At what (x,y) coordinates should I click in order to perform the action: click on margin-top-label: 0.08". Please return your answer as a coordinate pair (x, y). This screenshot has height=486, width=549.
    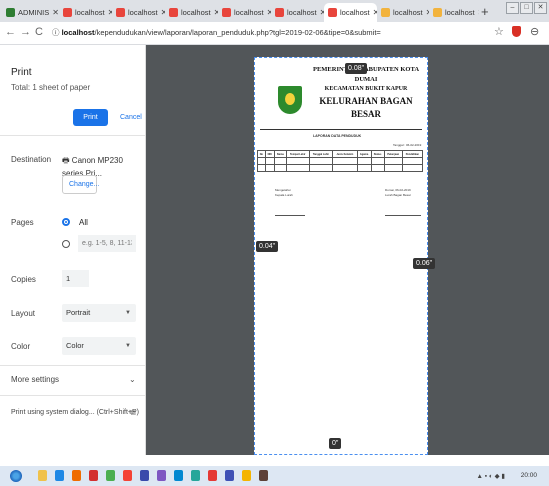
    Looking at the image, I should click on (356, 68).